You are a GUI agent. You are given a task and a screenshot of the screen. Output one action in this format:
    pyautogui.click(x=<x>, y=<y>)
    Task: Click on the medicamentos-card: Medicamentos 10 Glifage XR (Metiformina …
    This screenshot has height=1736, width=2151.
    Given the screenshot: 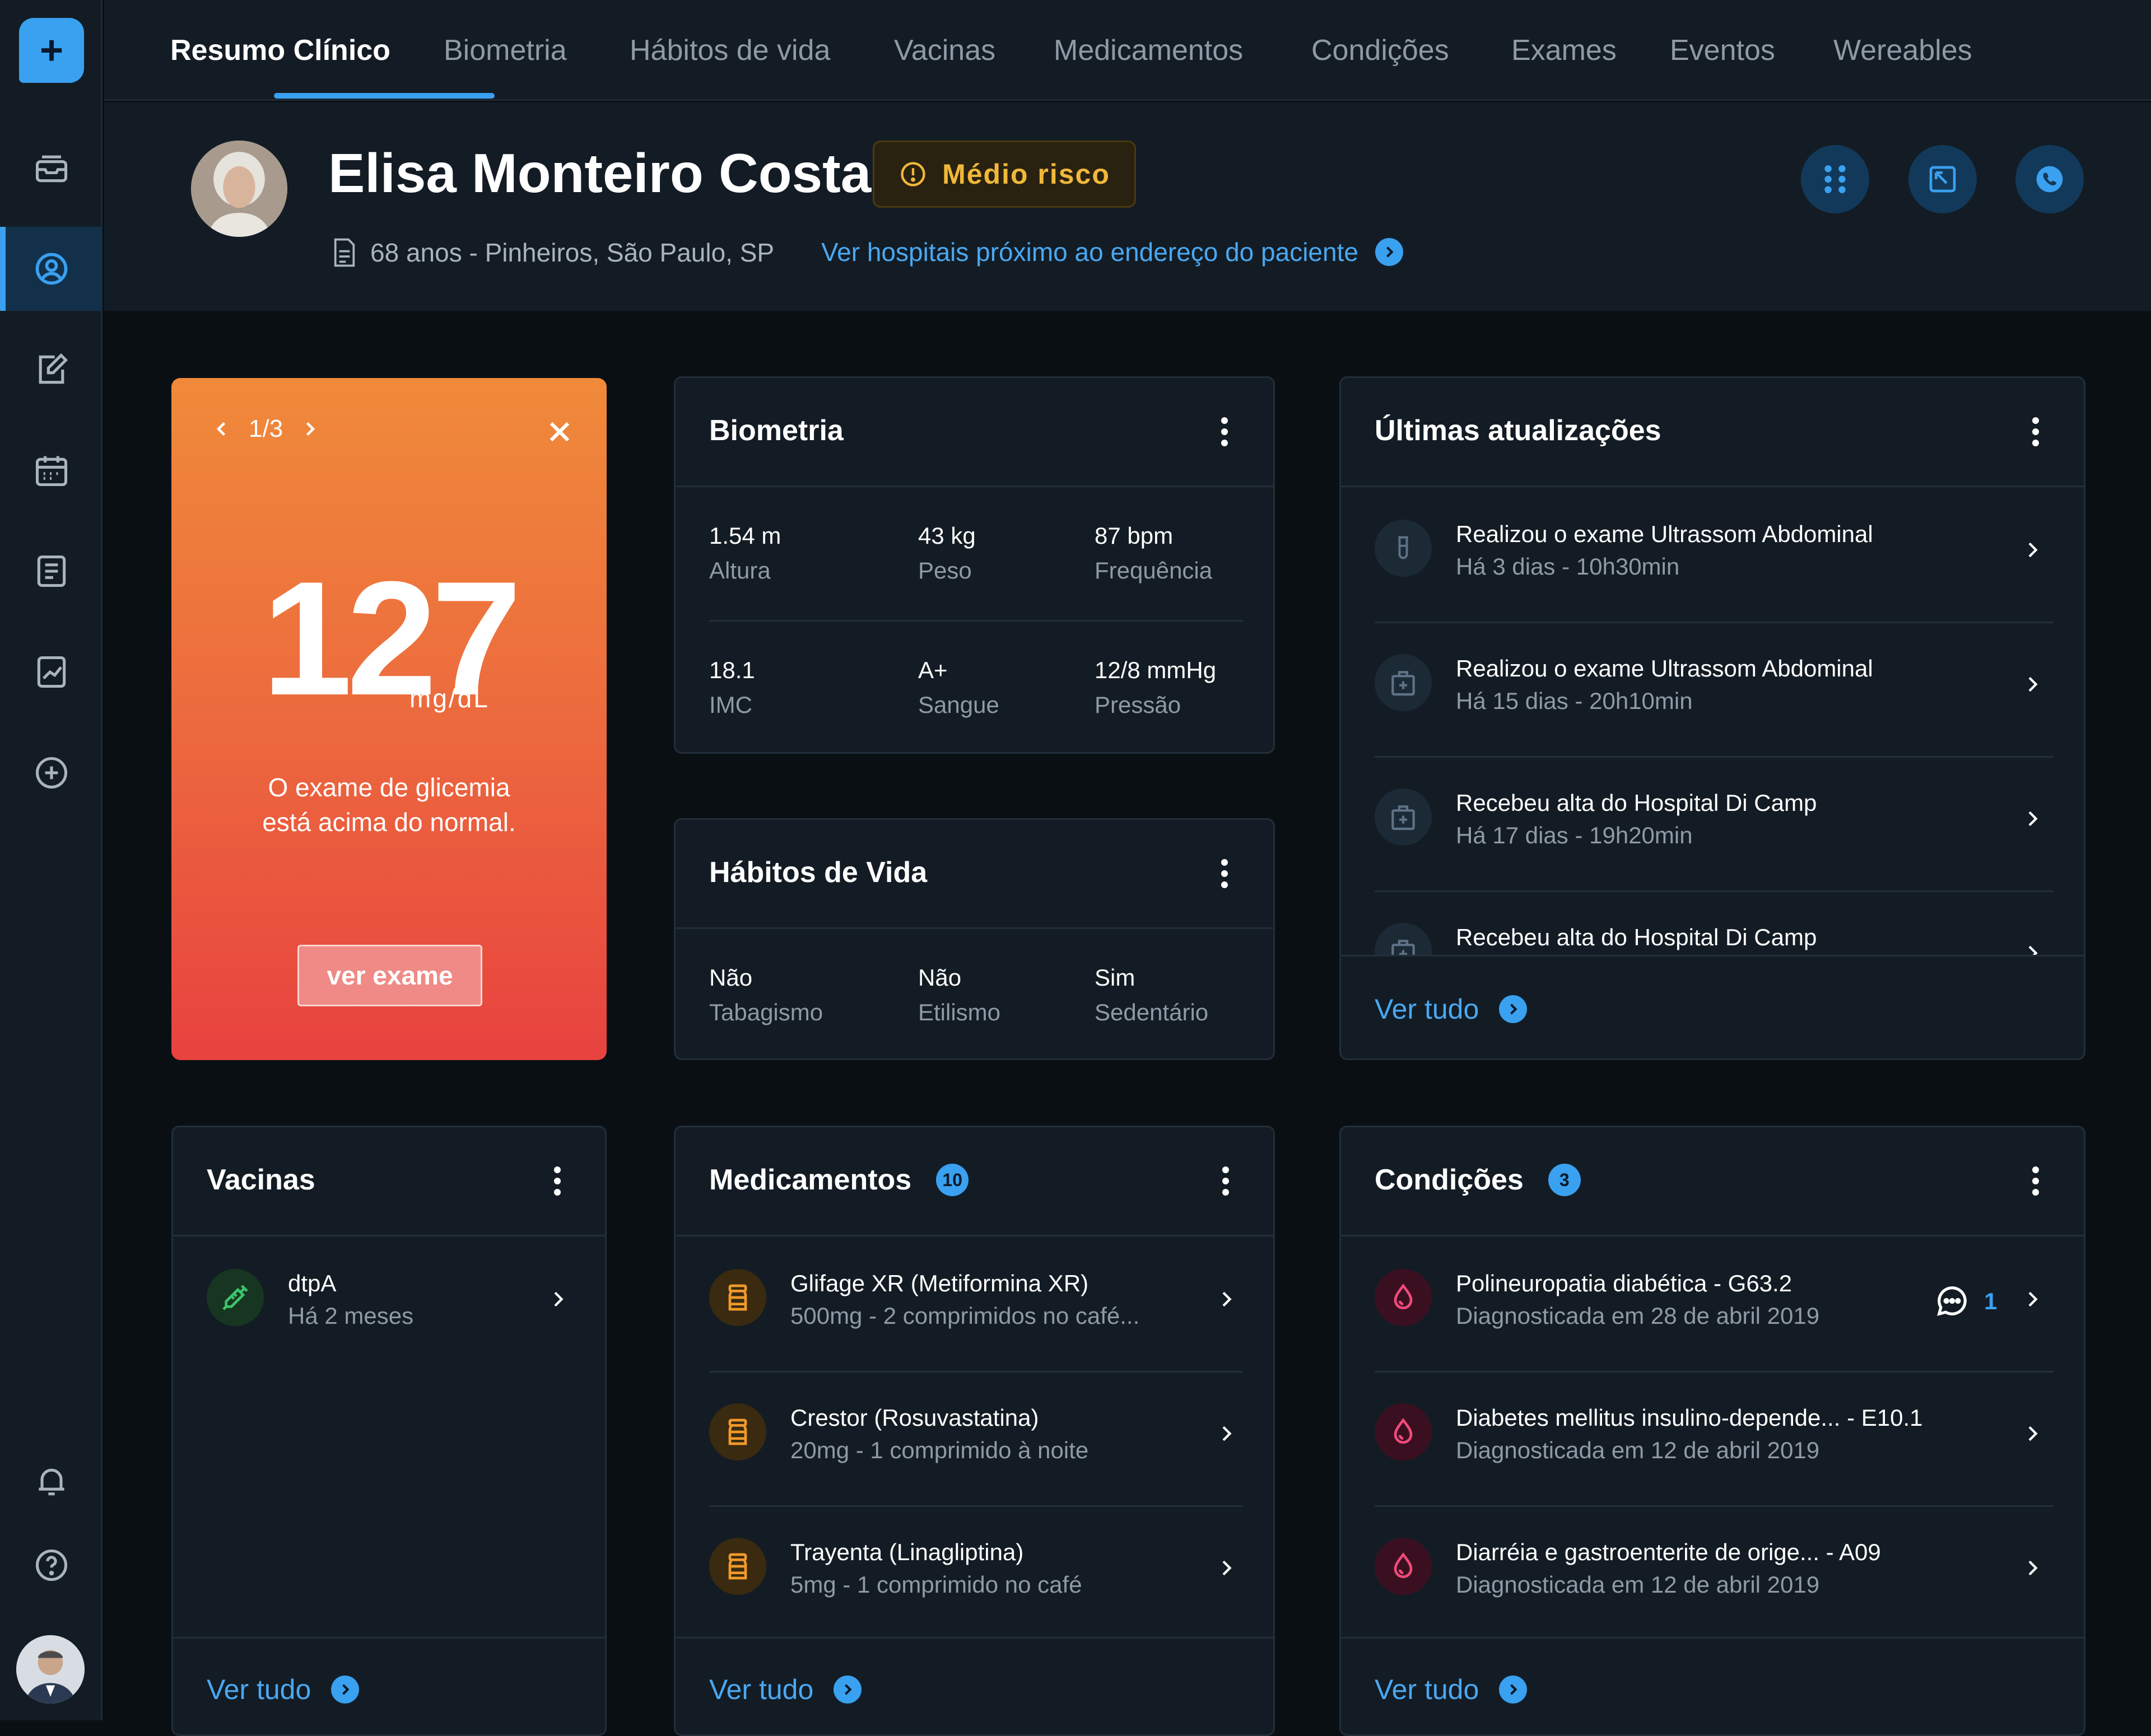 What is the action you would take?
    pyautogui.click(x=974, y=1431)
    